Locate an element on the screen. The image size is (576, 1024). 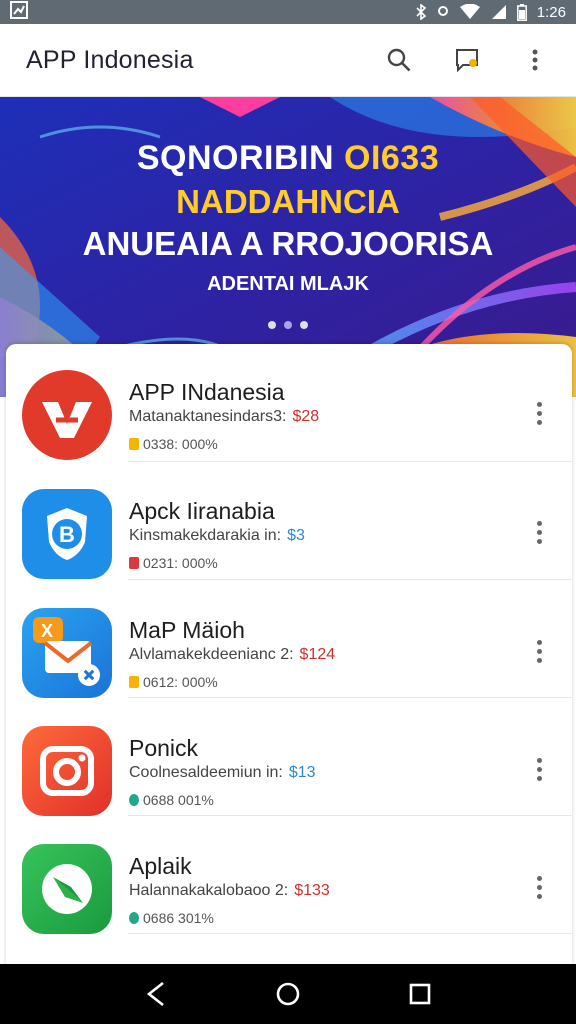
feedback-icon is located at coordinates (467, 61).